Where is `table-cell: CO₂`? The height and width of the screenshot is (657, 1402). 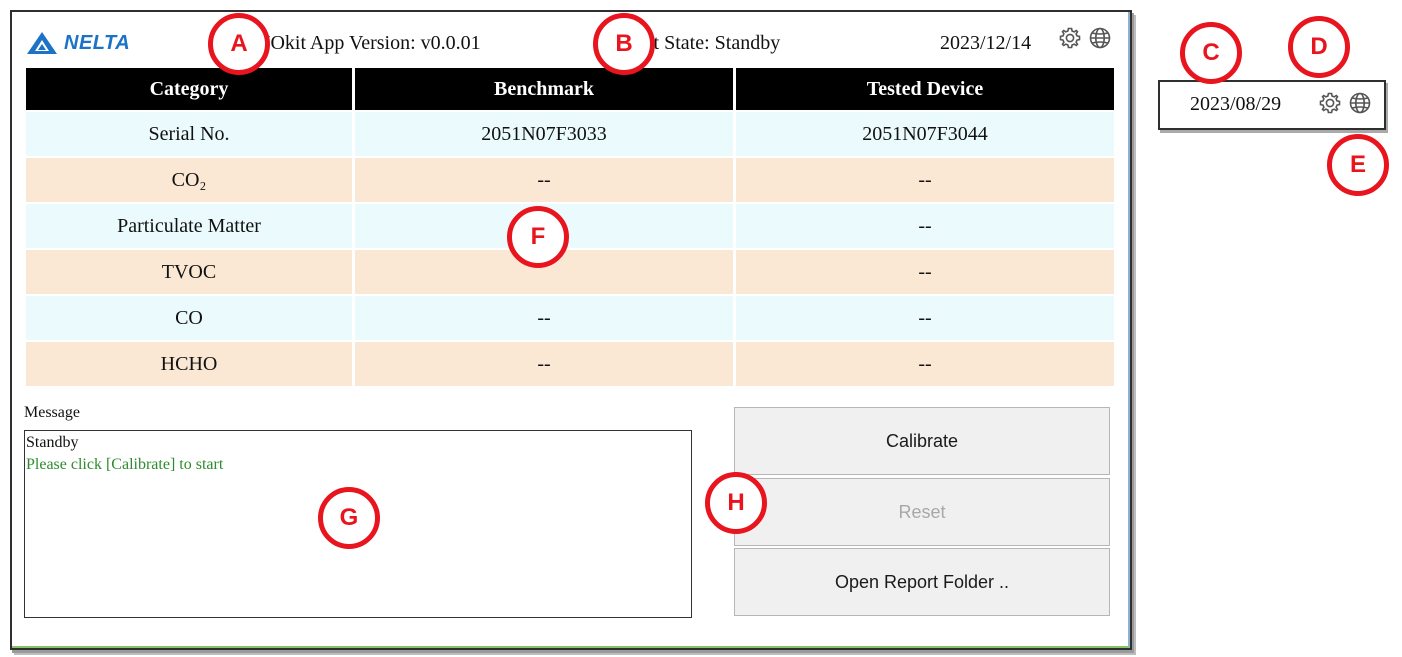
table-cell: CO₂ is located at coordinates (189, 179).